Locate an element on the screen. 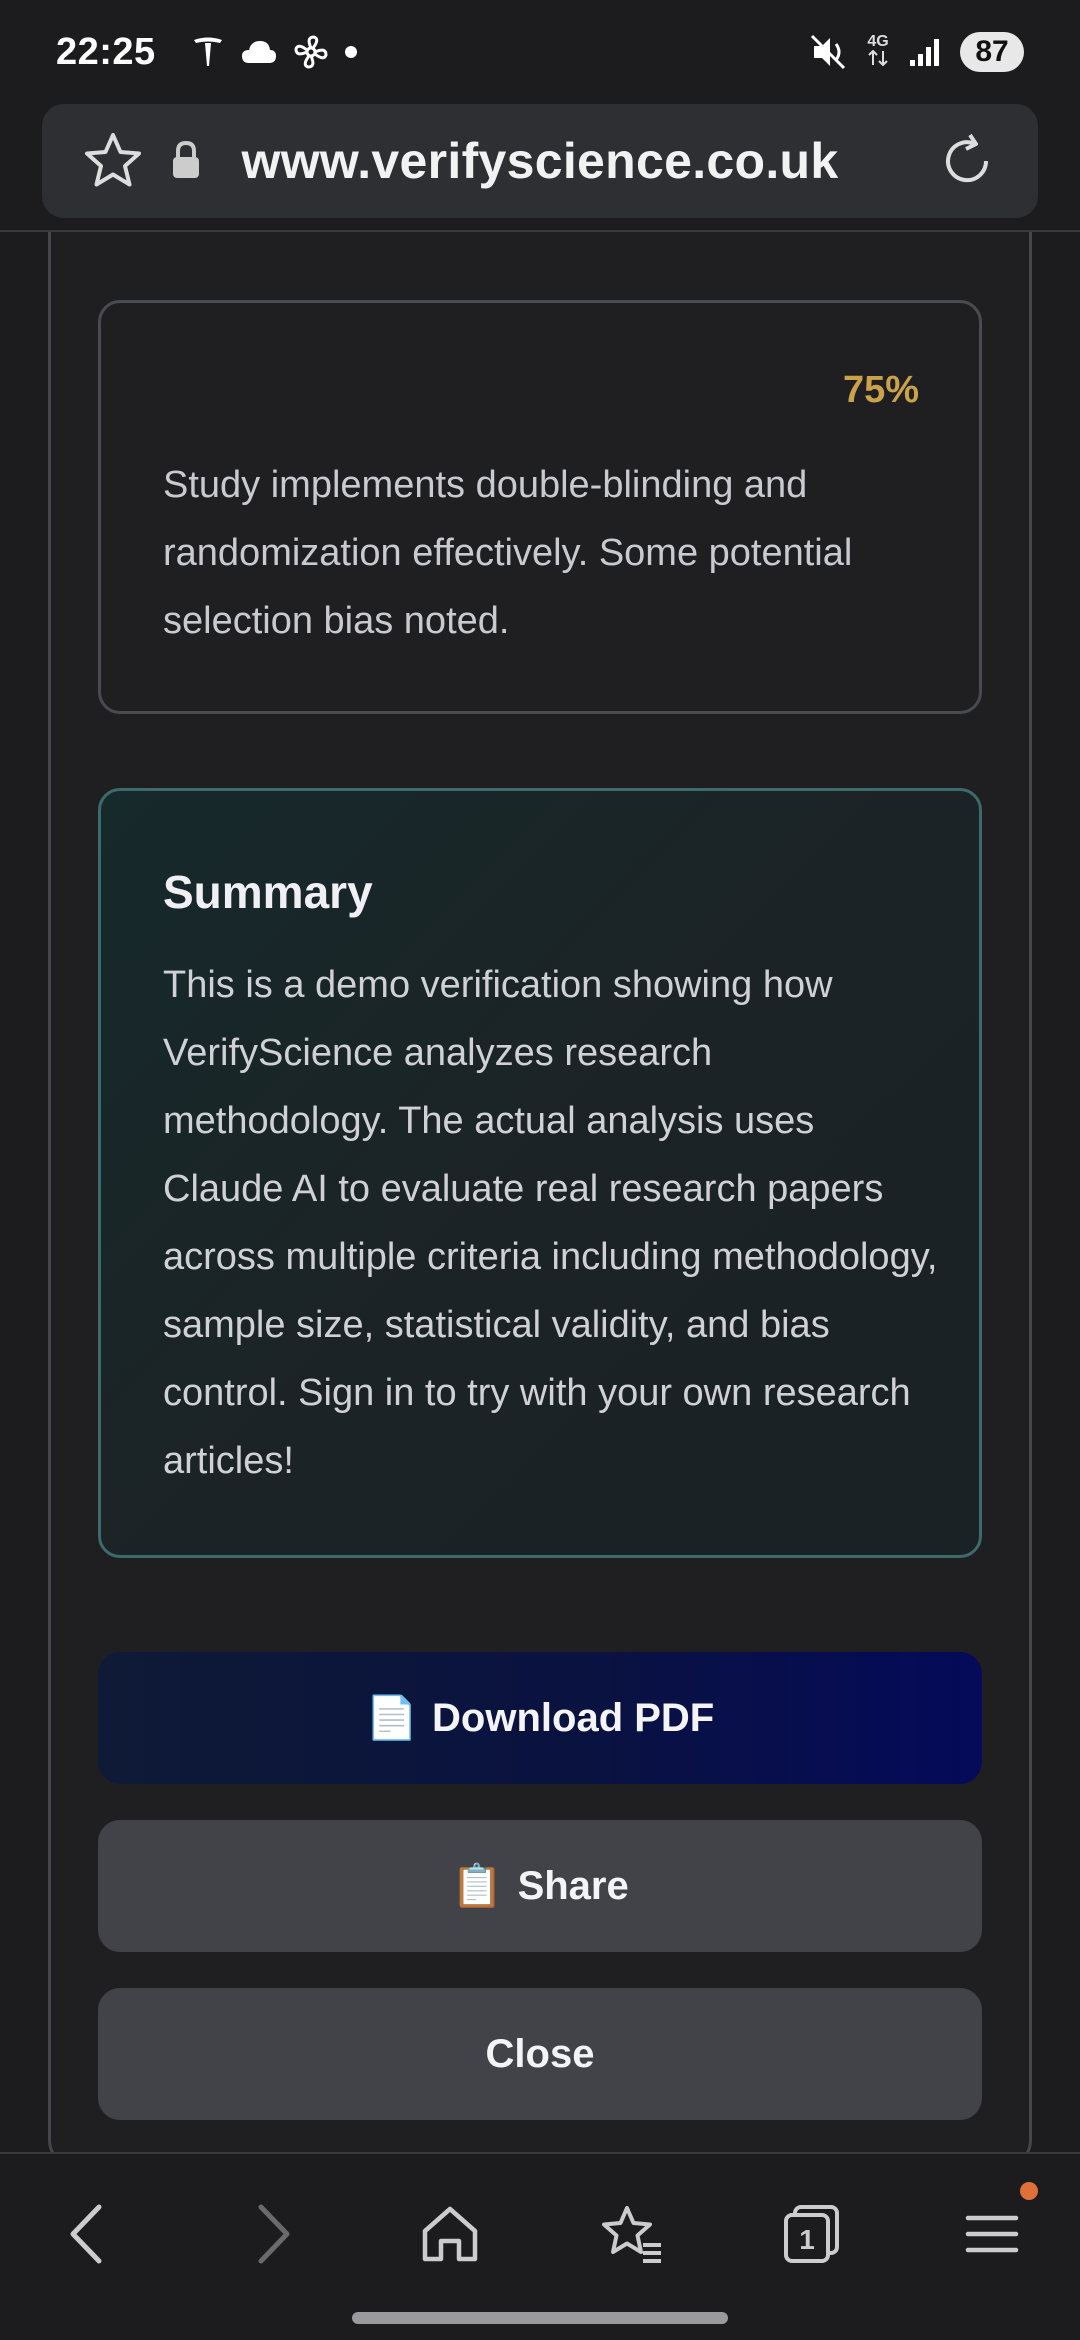 The width and height of the screenshot is (1080, 2340). menu-button is located at coordinates (995, 2228).